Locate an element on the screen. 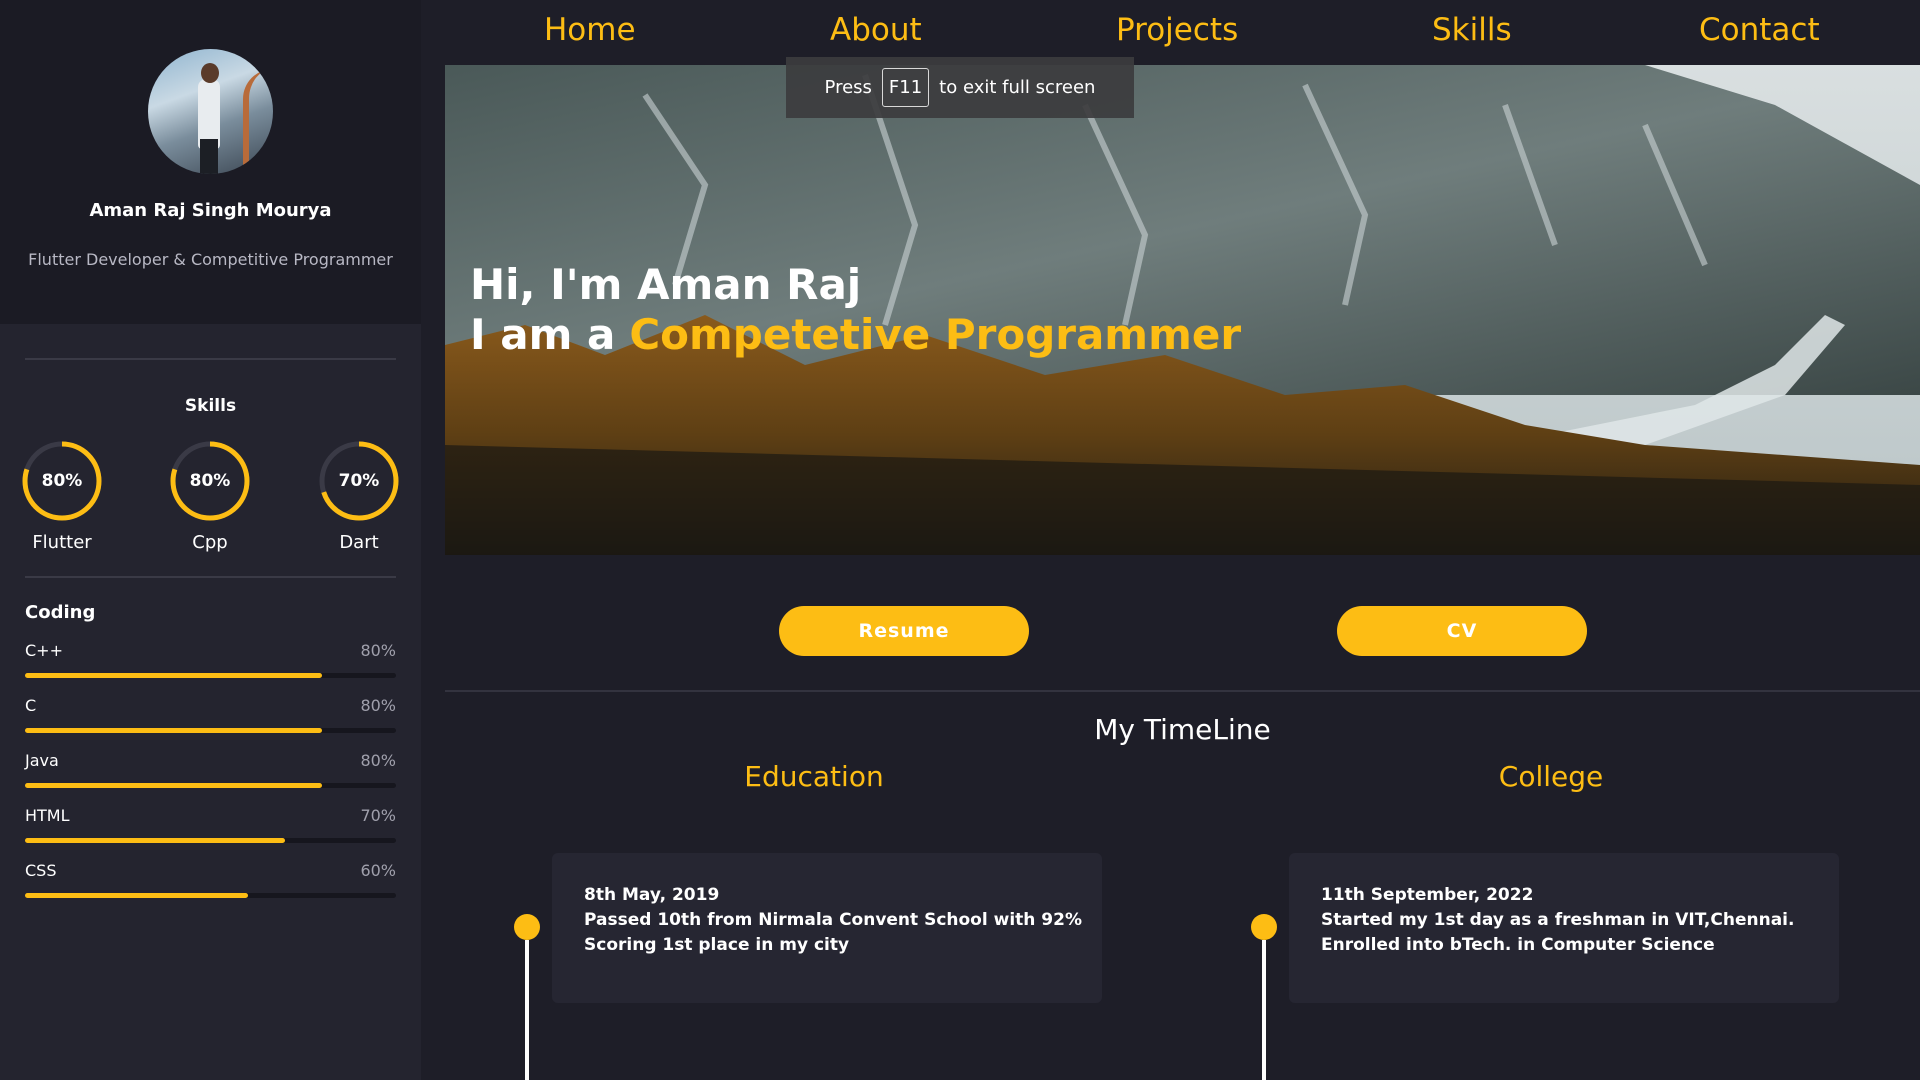  skill-ring-label: Cpp is located at coordinates (210, 542).